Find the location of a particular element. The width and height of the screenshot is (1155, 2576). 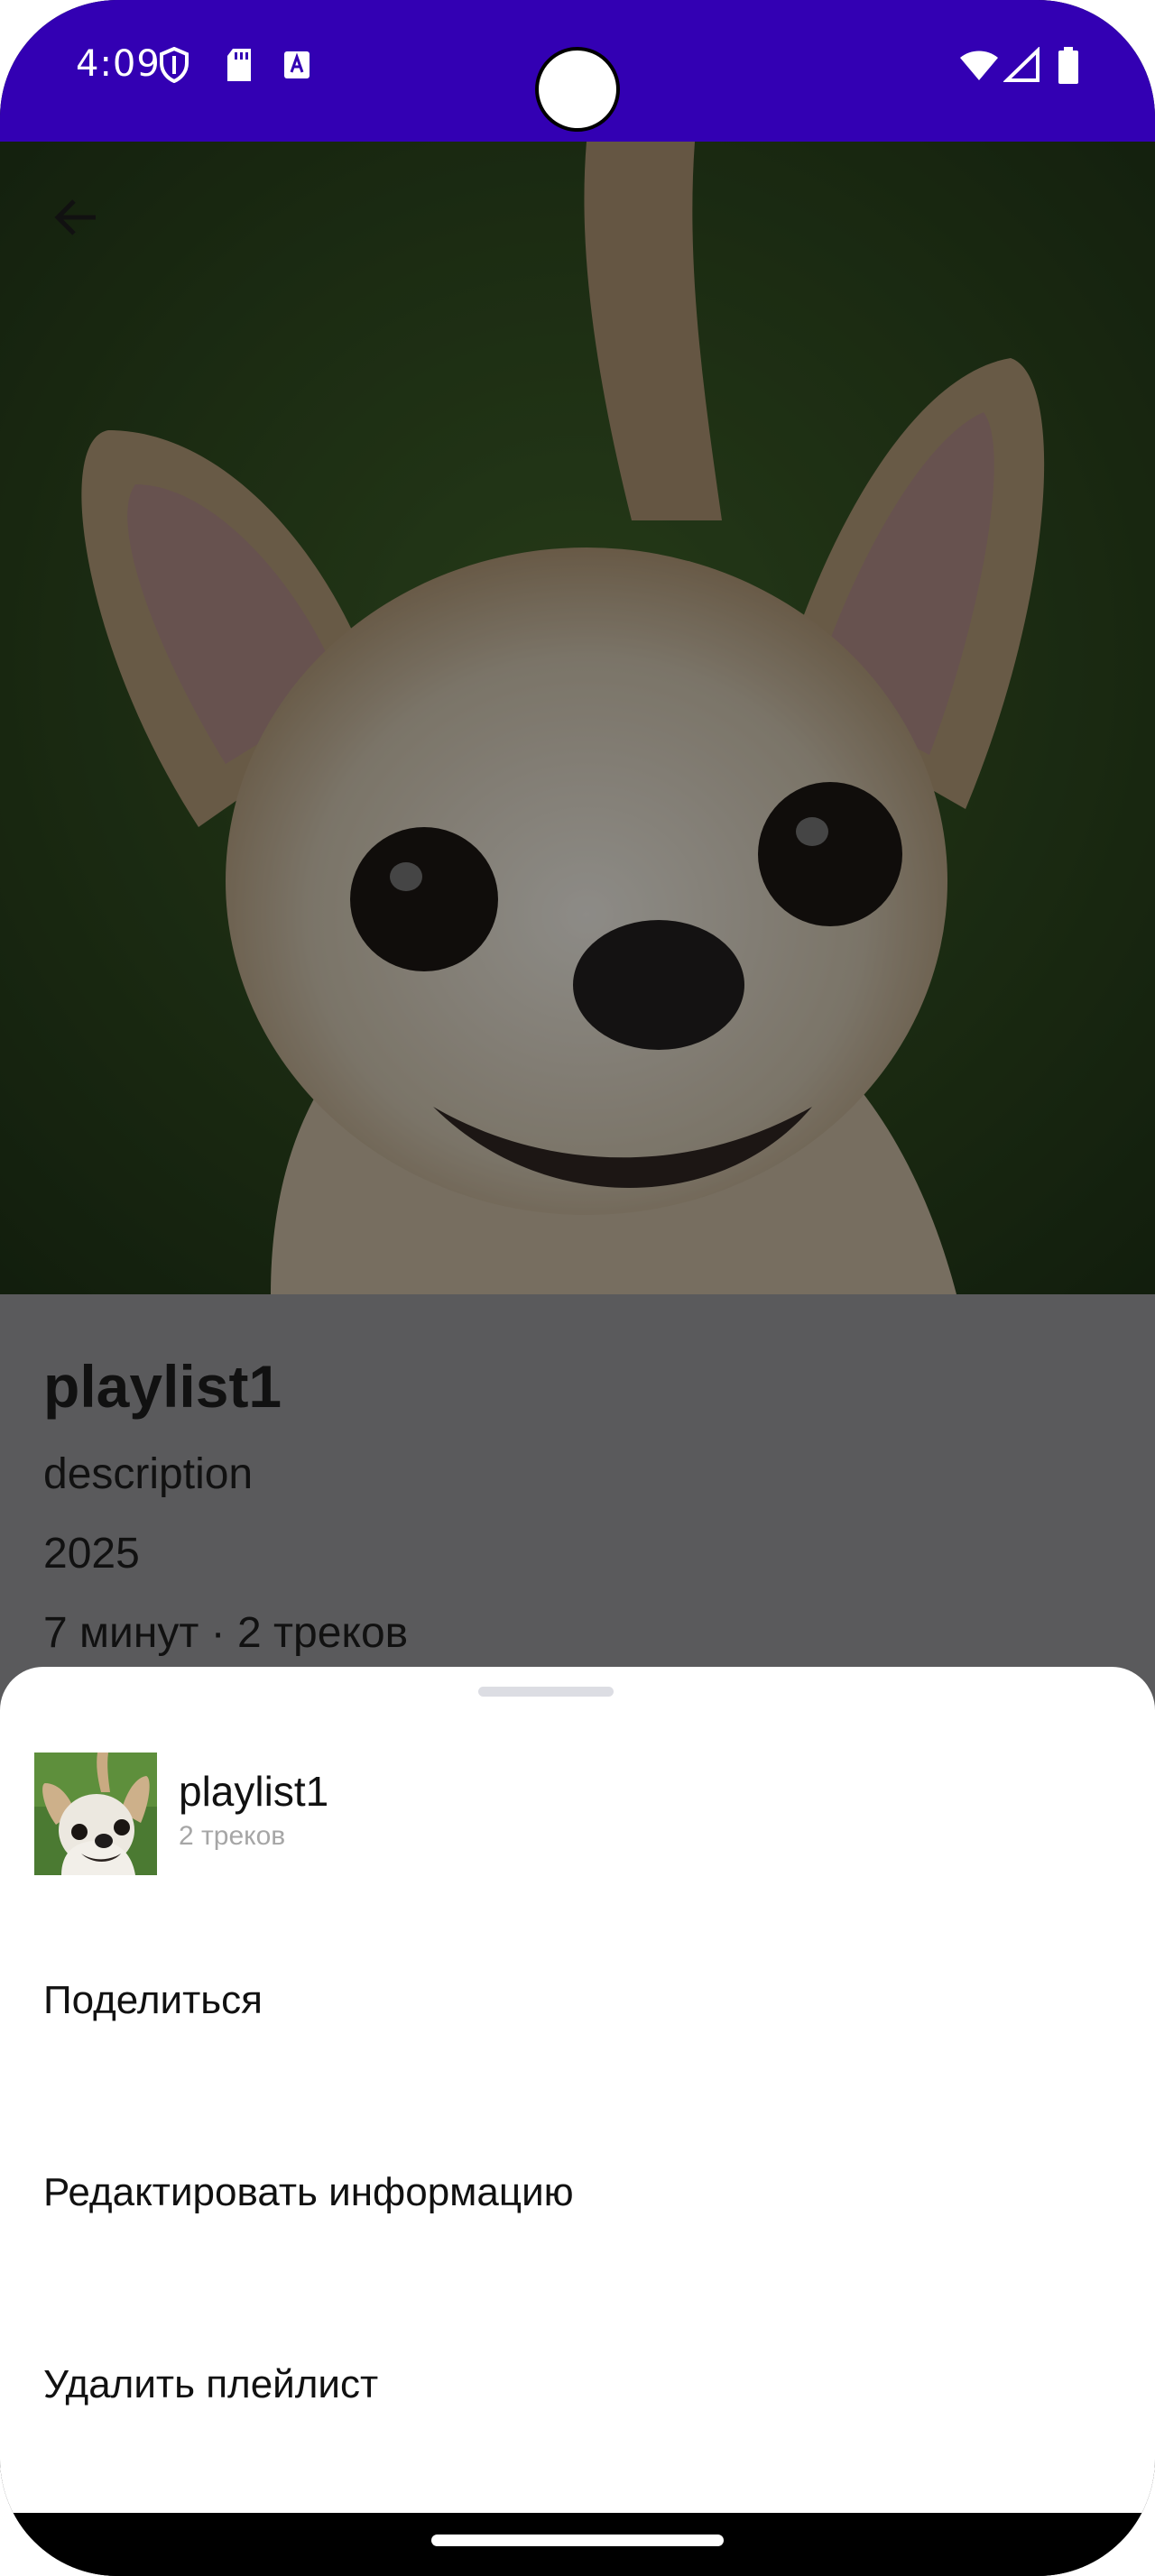

share-menu-item: Поделиться is located at coordinates (577, 2000).